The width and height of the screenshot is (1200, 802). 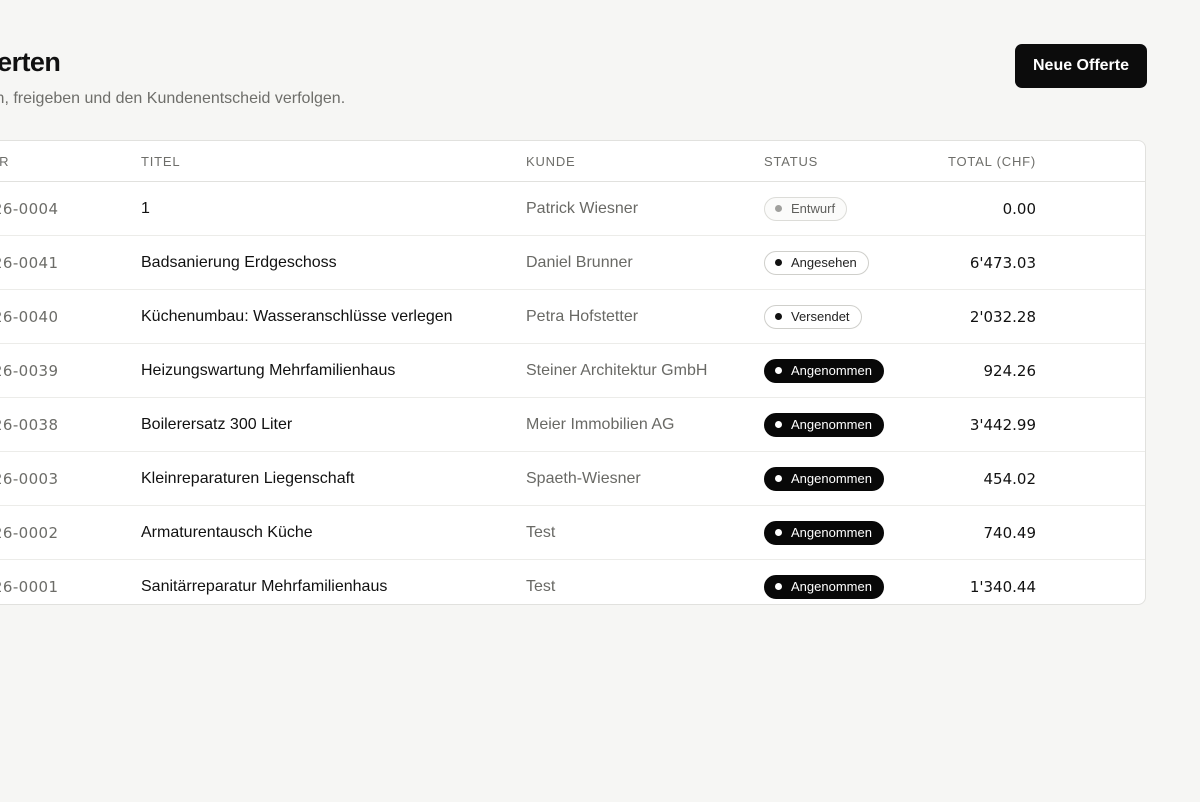 What do you see at coordinates (1002, 586) in the screenshot?
I see `offer-total: 1'340.44` at bounding box center [1002, 586].